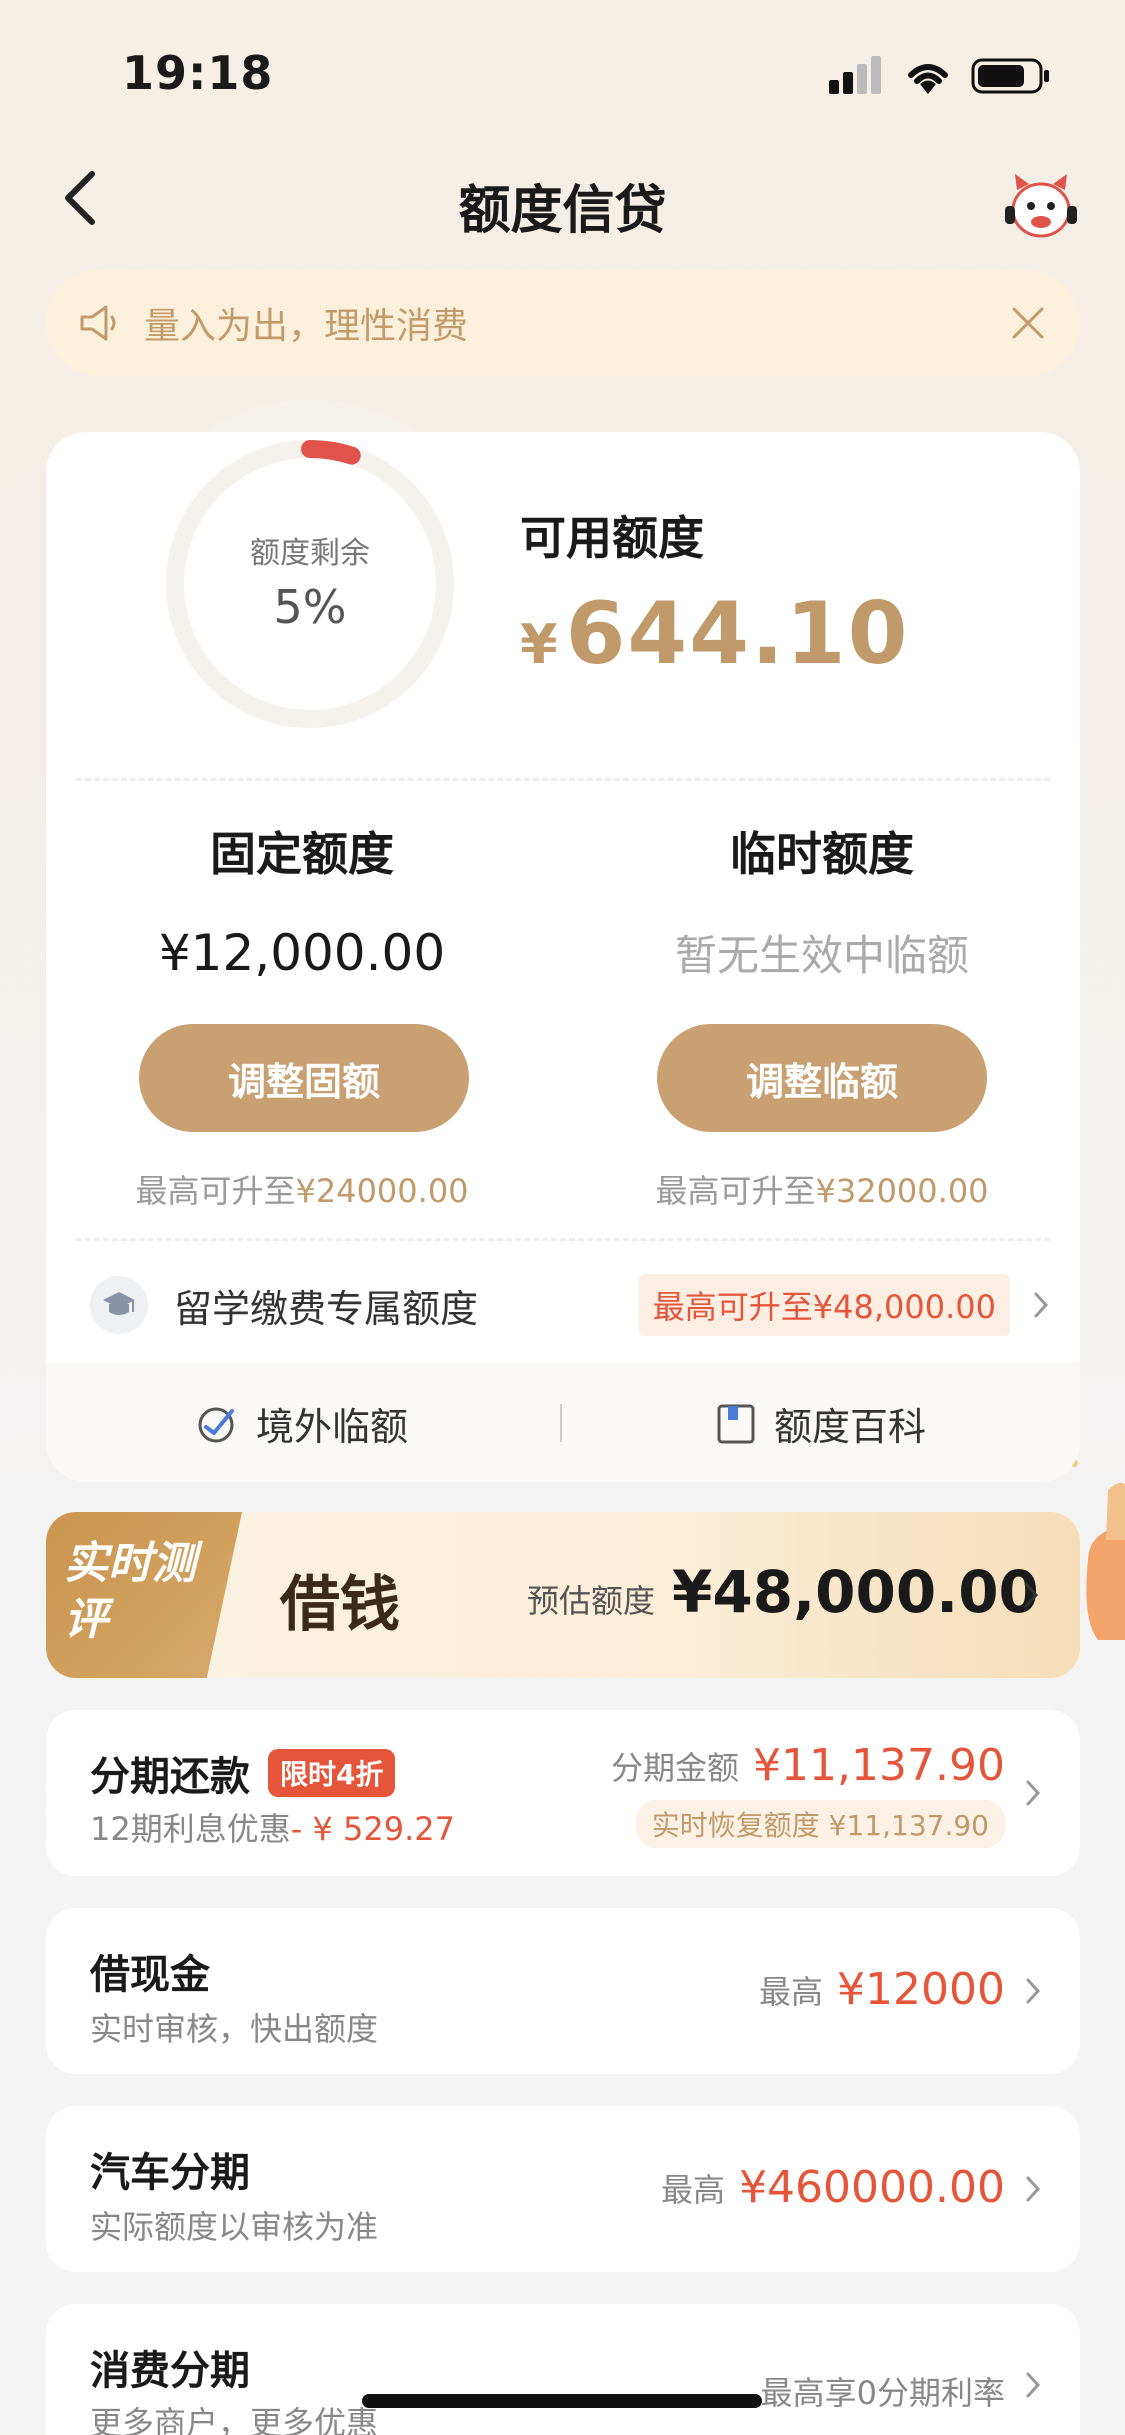 This screenshot has width=1125, height=2435. What do you see at coordinates (234, 2029) in the screenshot?
I see `cash-sub: 实时审核，快出额度` at bounding box center [234, 2029].